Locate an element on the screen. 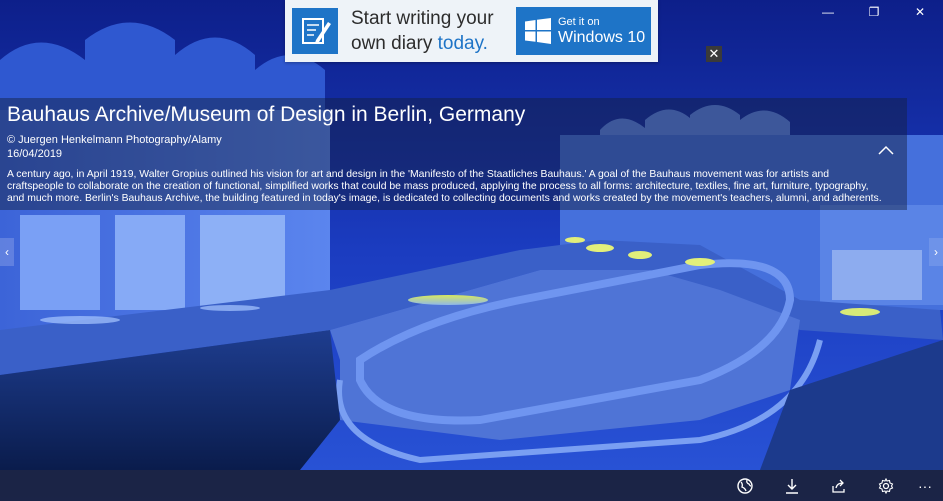 The image size is (943, 501). globe-button is located at coordinates (745, 486).